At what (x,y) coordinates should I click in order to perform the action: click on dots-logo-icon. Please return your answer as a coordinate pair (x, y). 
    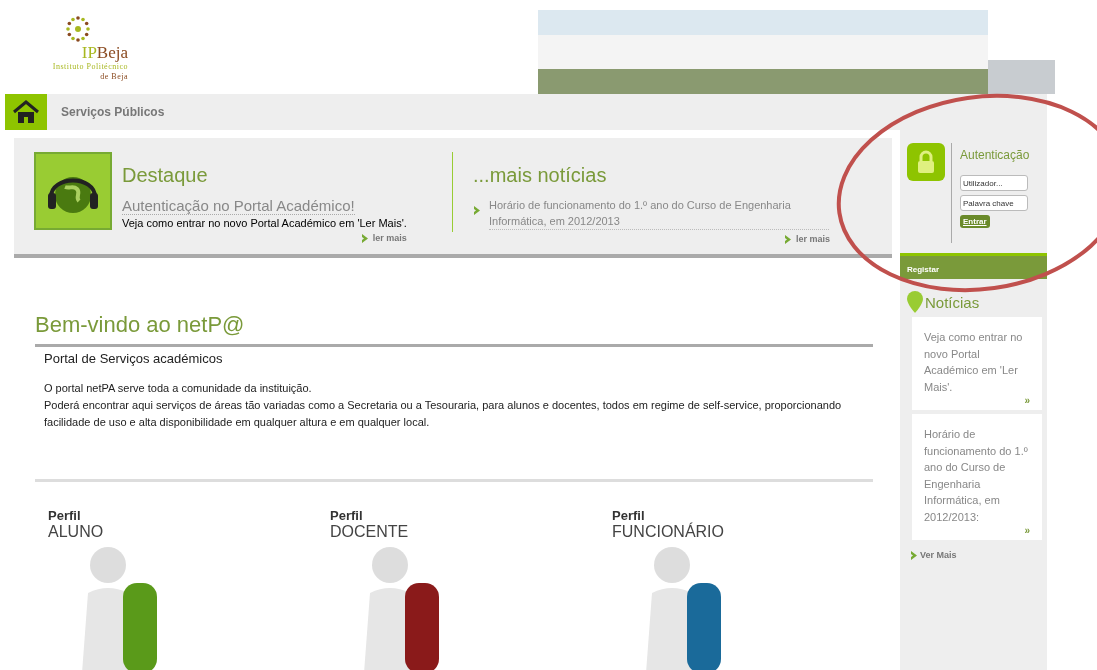
    Looking at the image, I should click on (78, 29).